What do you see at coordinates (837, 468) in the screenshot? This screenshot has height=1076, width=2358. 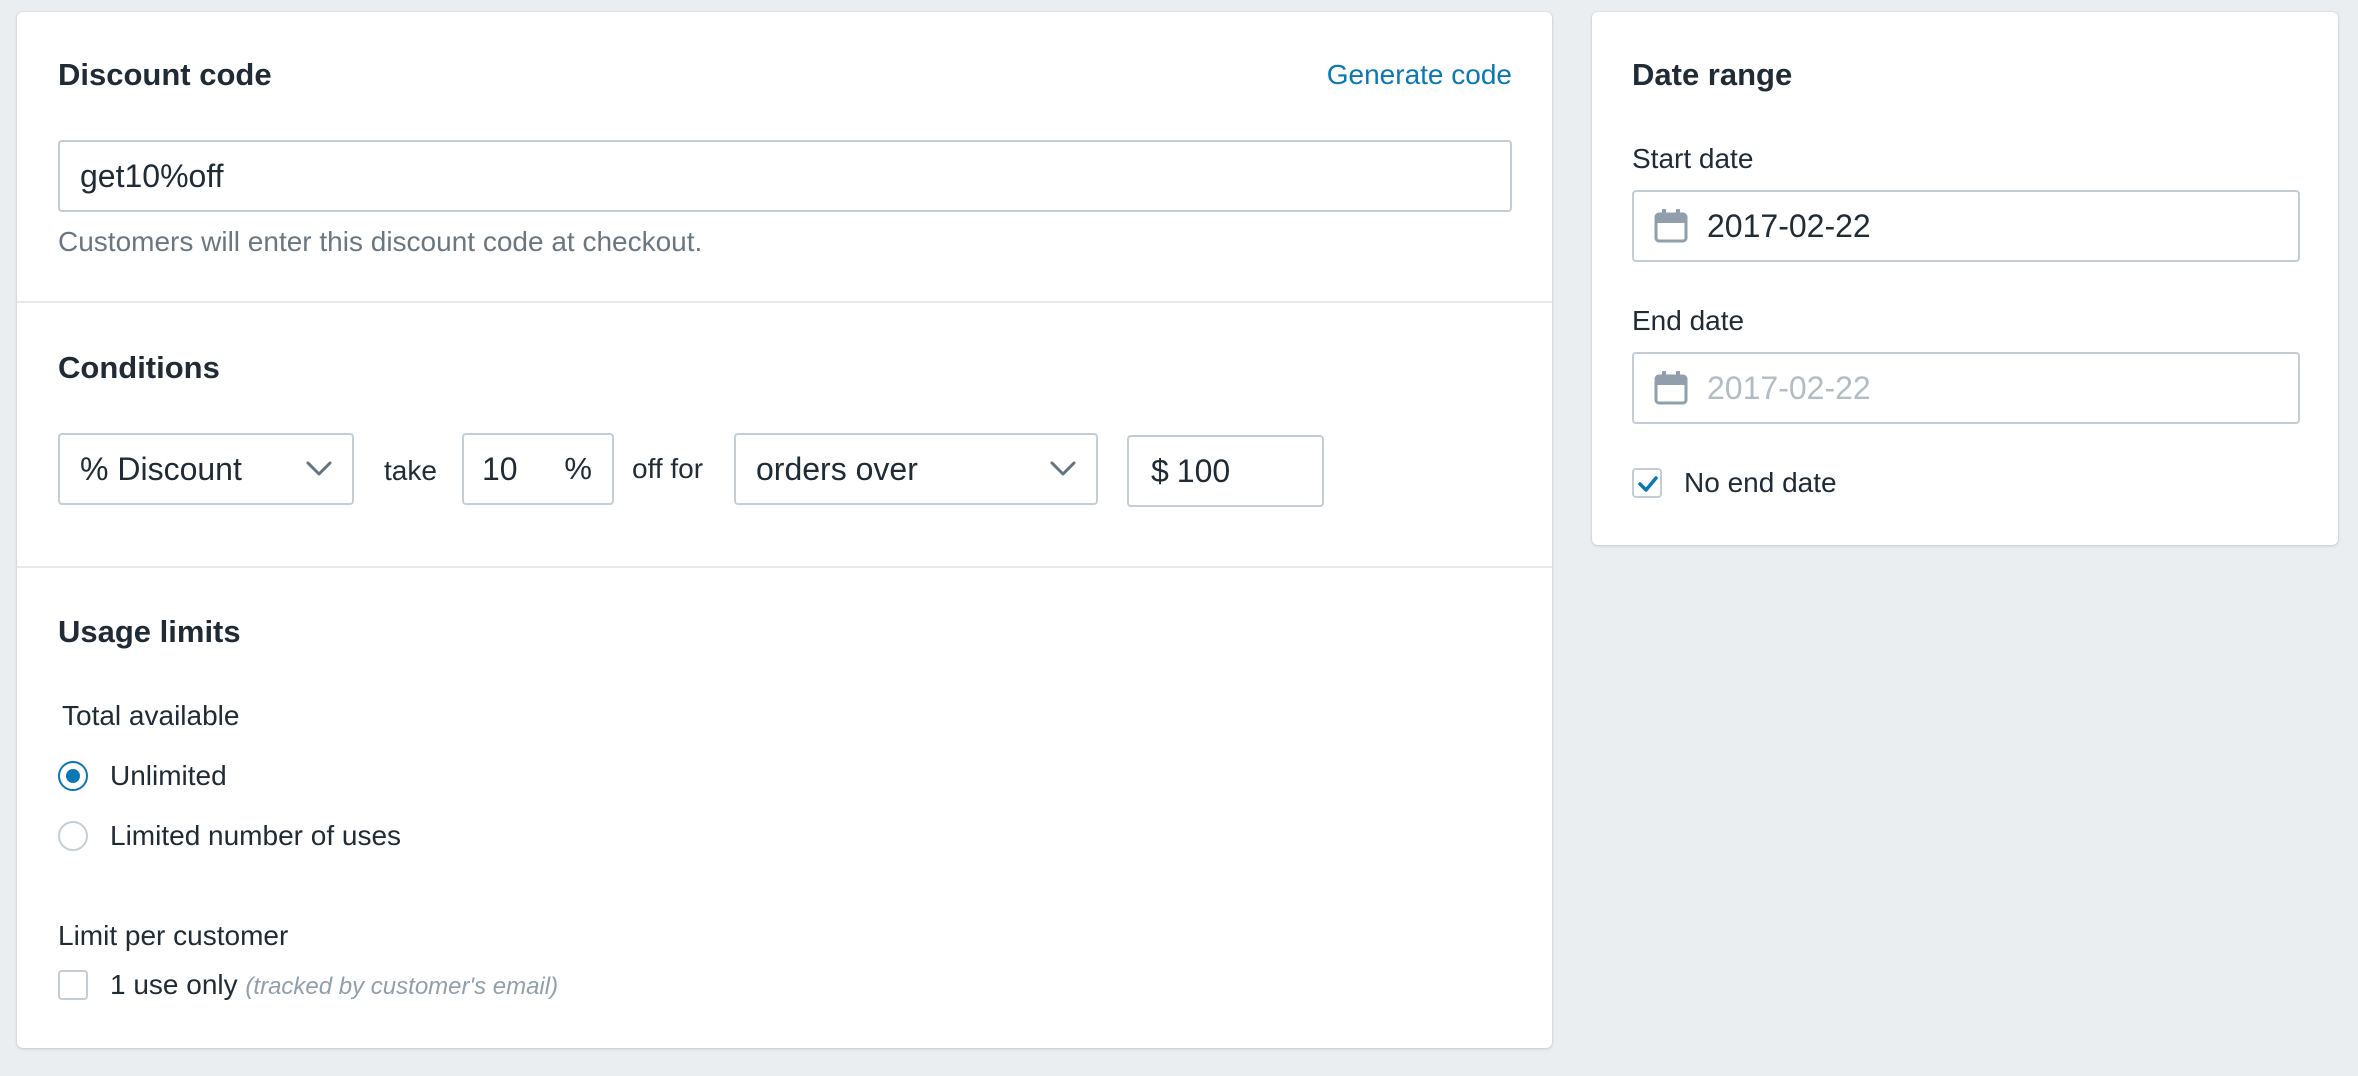 I see `applies-to-value: orders over` at bounding box center [837, 468].